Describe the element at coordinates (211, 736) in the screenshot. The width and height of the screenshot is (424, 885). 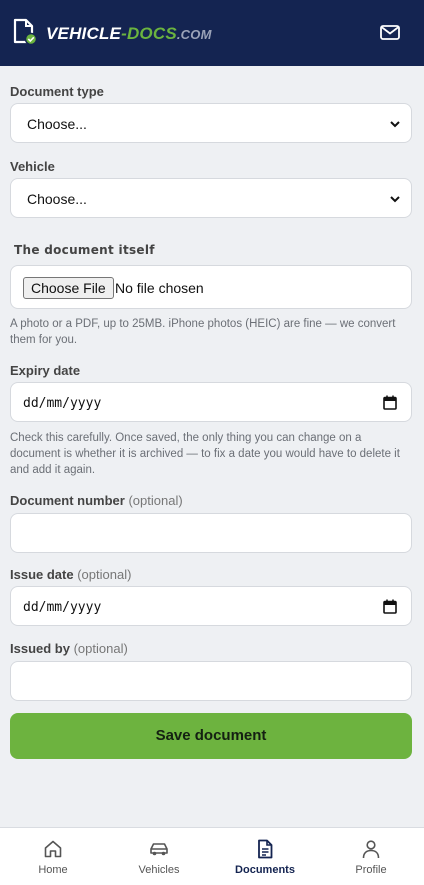
I see `save-document-button: Save document` at that location.